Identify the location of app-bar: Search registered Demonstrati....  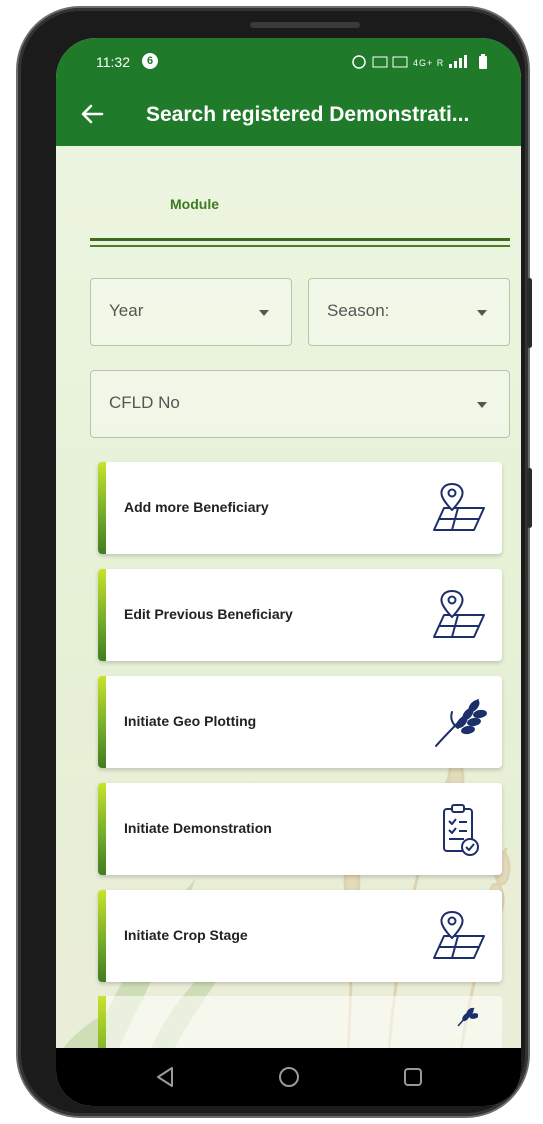
(288, 115).